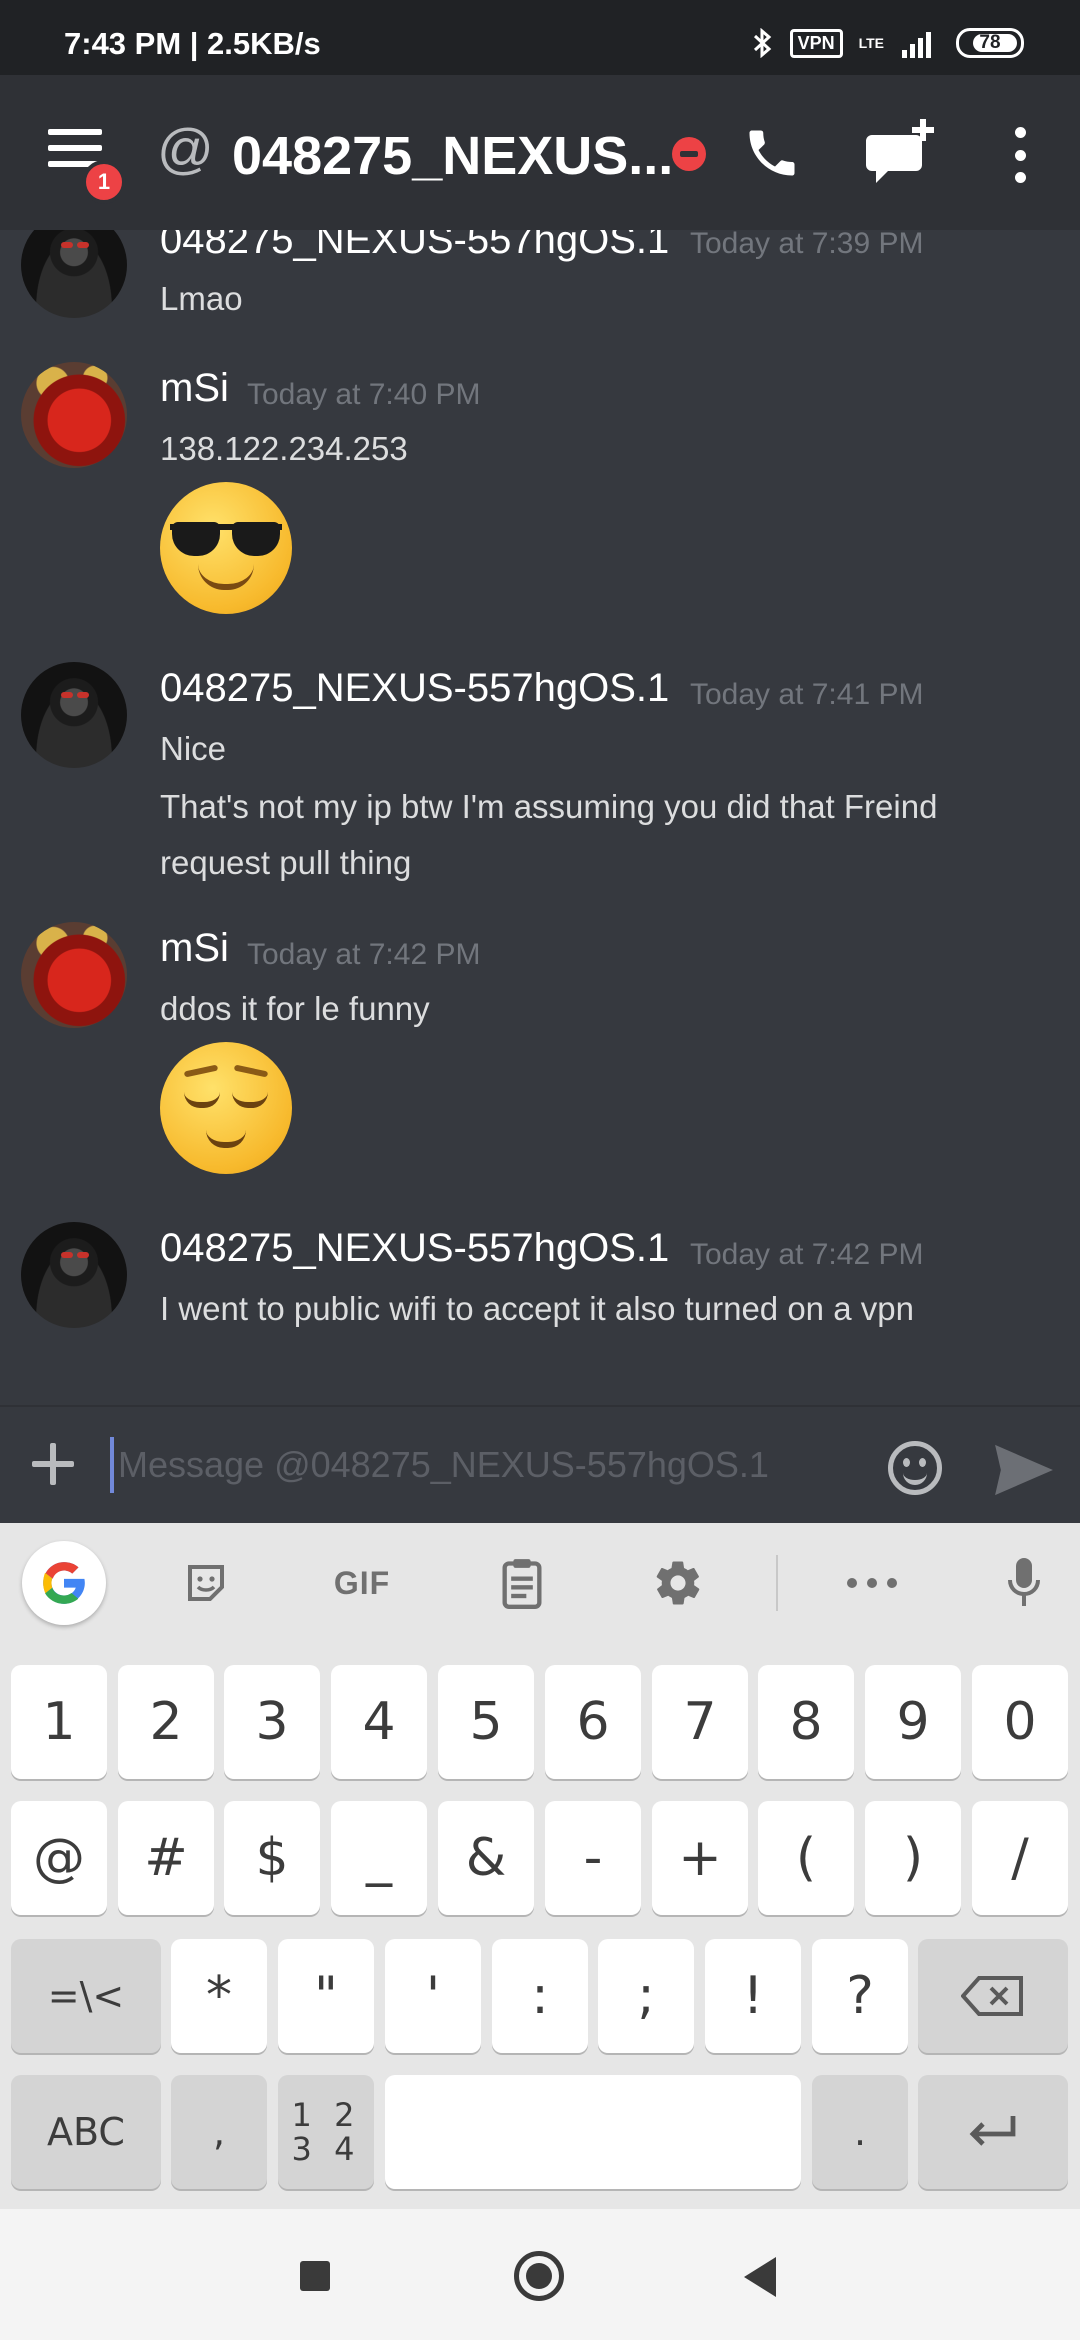 Image resolution: width=1080 pixels, height=2340 pixels. I want to click on message-text: Lmao, so click(201, 298).